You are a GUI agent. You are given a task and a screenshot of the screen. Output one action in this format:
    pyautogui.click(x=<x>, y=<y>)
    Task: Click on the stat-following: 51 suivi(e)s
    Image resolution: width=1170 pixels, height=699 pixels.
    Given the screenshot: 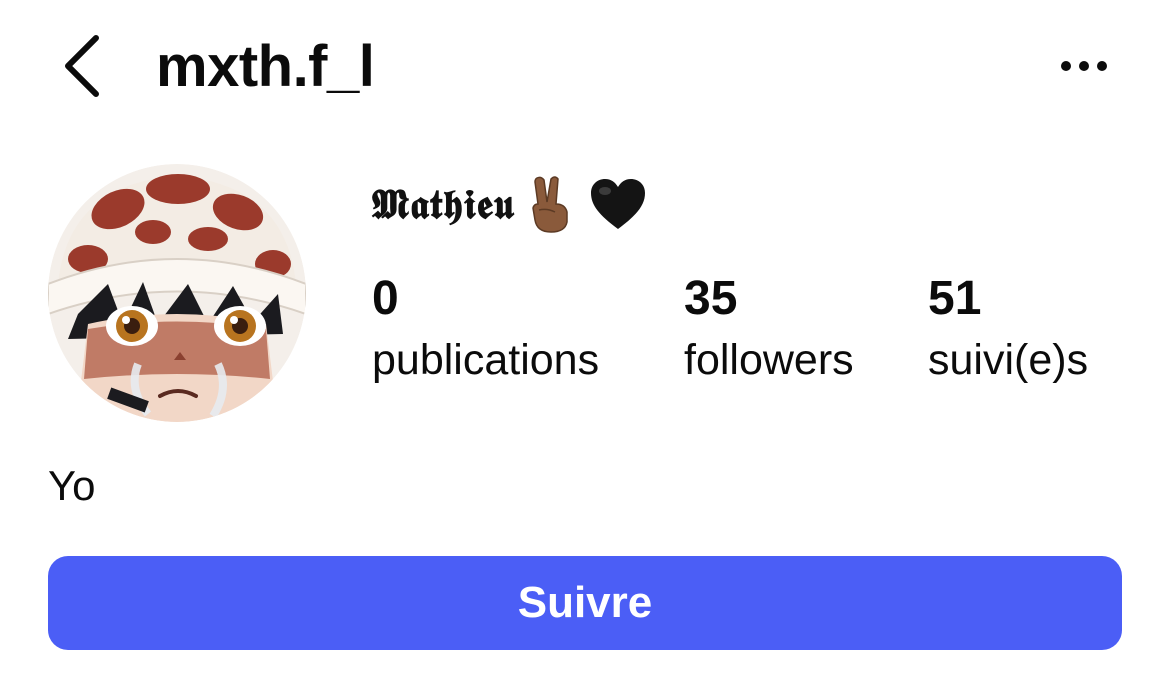 What is the action you would take?
    pyautogui.click(x=1008, y=328)
    